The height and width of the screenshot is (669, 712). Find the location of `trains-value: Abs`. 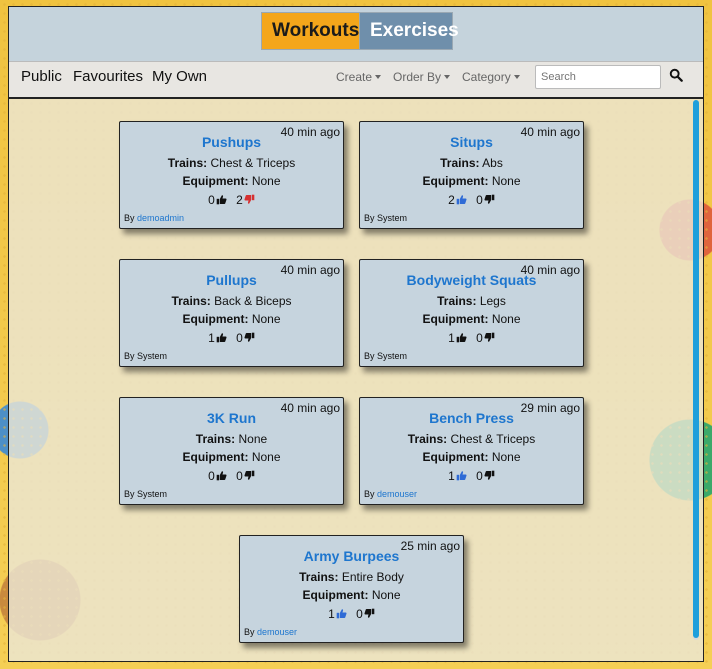

trains-value: Abs is located at coordinates (492, 163).